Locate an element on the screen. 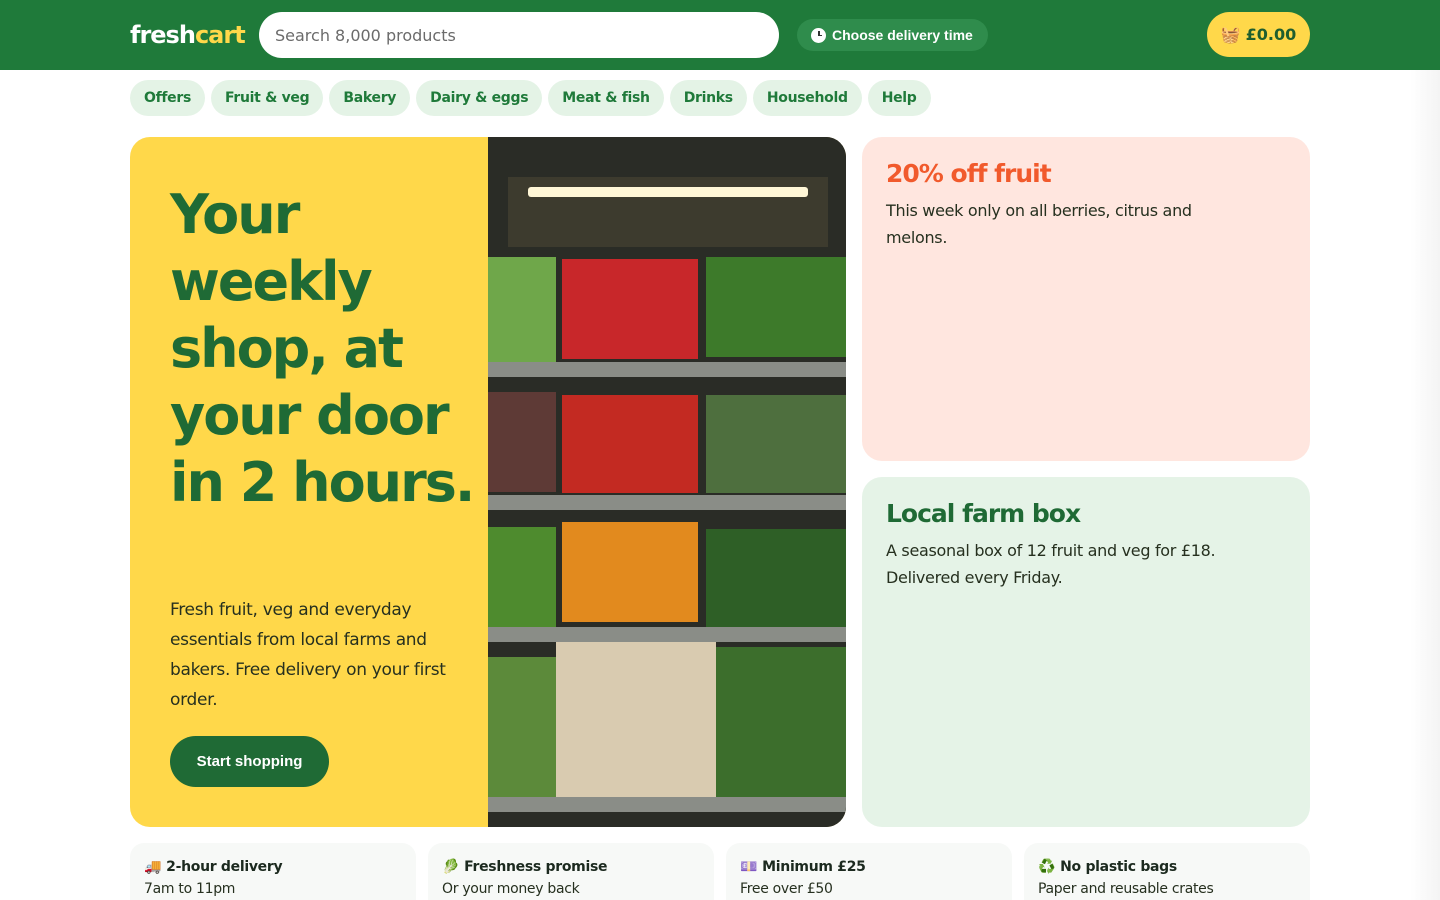 The height and width of the screenshot is (900, 1440). delivery-time-label: Choose delivery time is located at coordinates (902, 35).